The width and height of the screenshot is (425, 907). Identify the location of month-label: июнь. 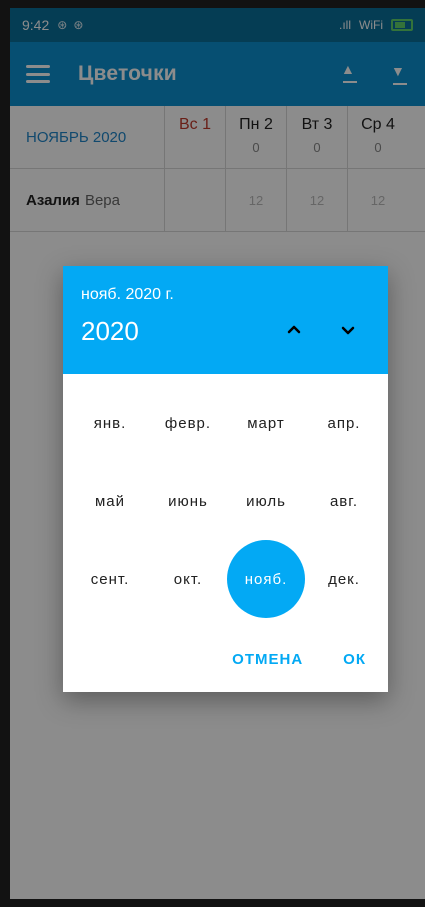
(188, 501).